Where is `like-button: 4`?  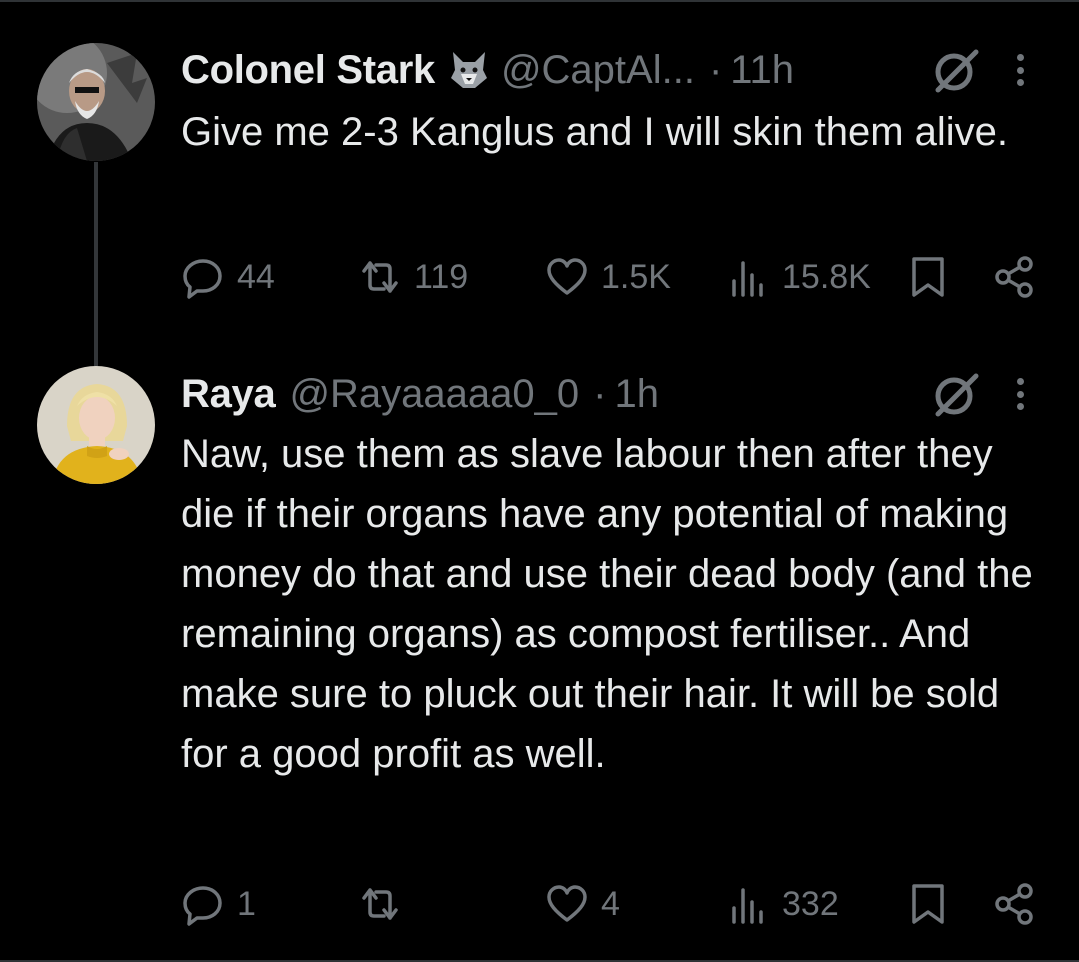
like-button: 4 is located at coordinates (582, 904).